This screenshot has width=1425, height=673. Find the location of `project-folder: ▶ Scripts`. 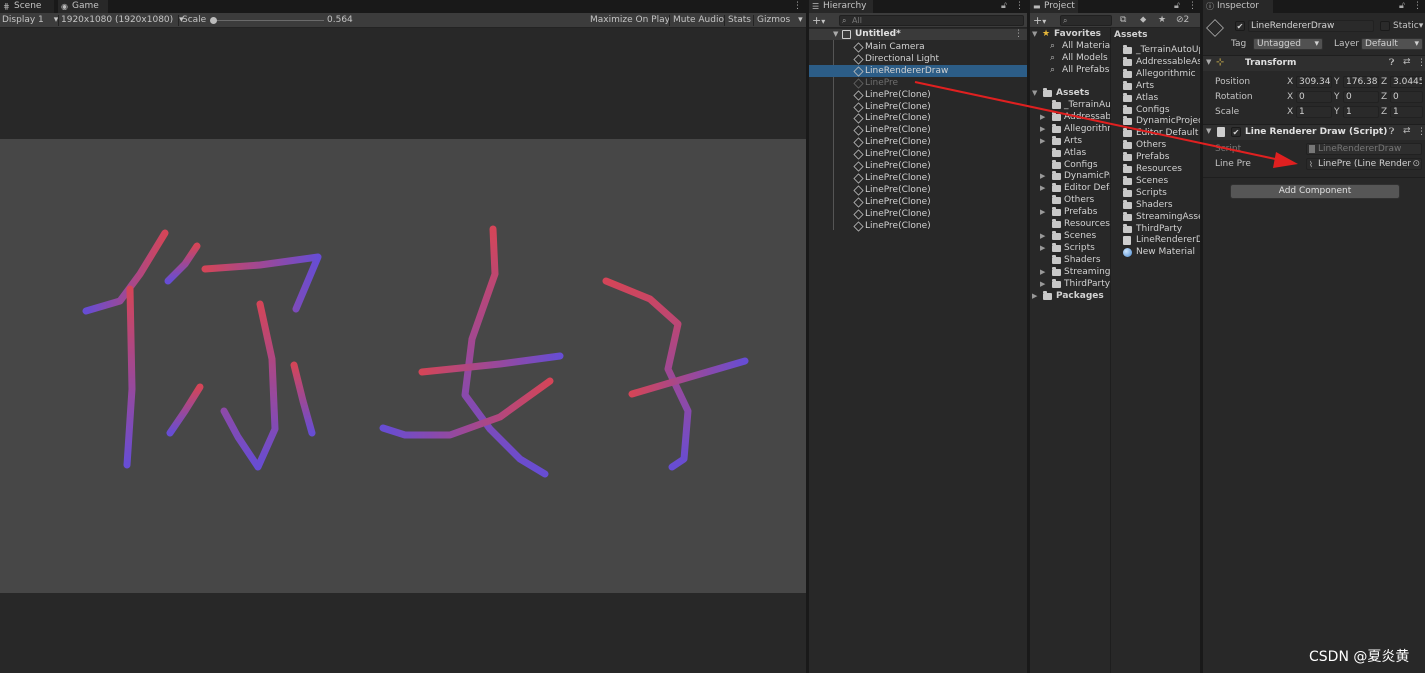

project-folder: ▶ Scripts is located at coordinates (1075, 248).